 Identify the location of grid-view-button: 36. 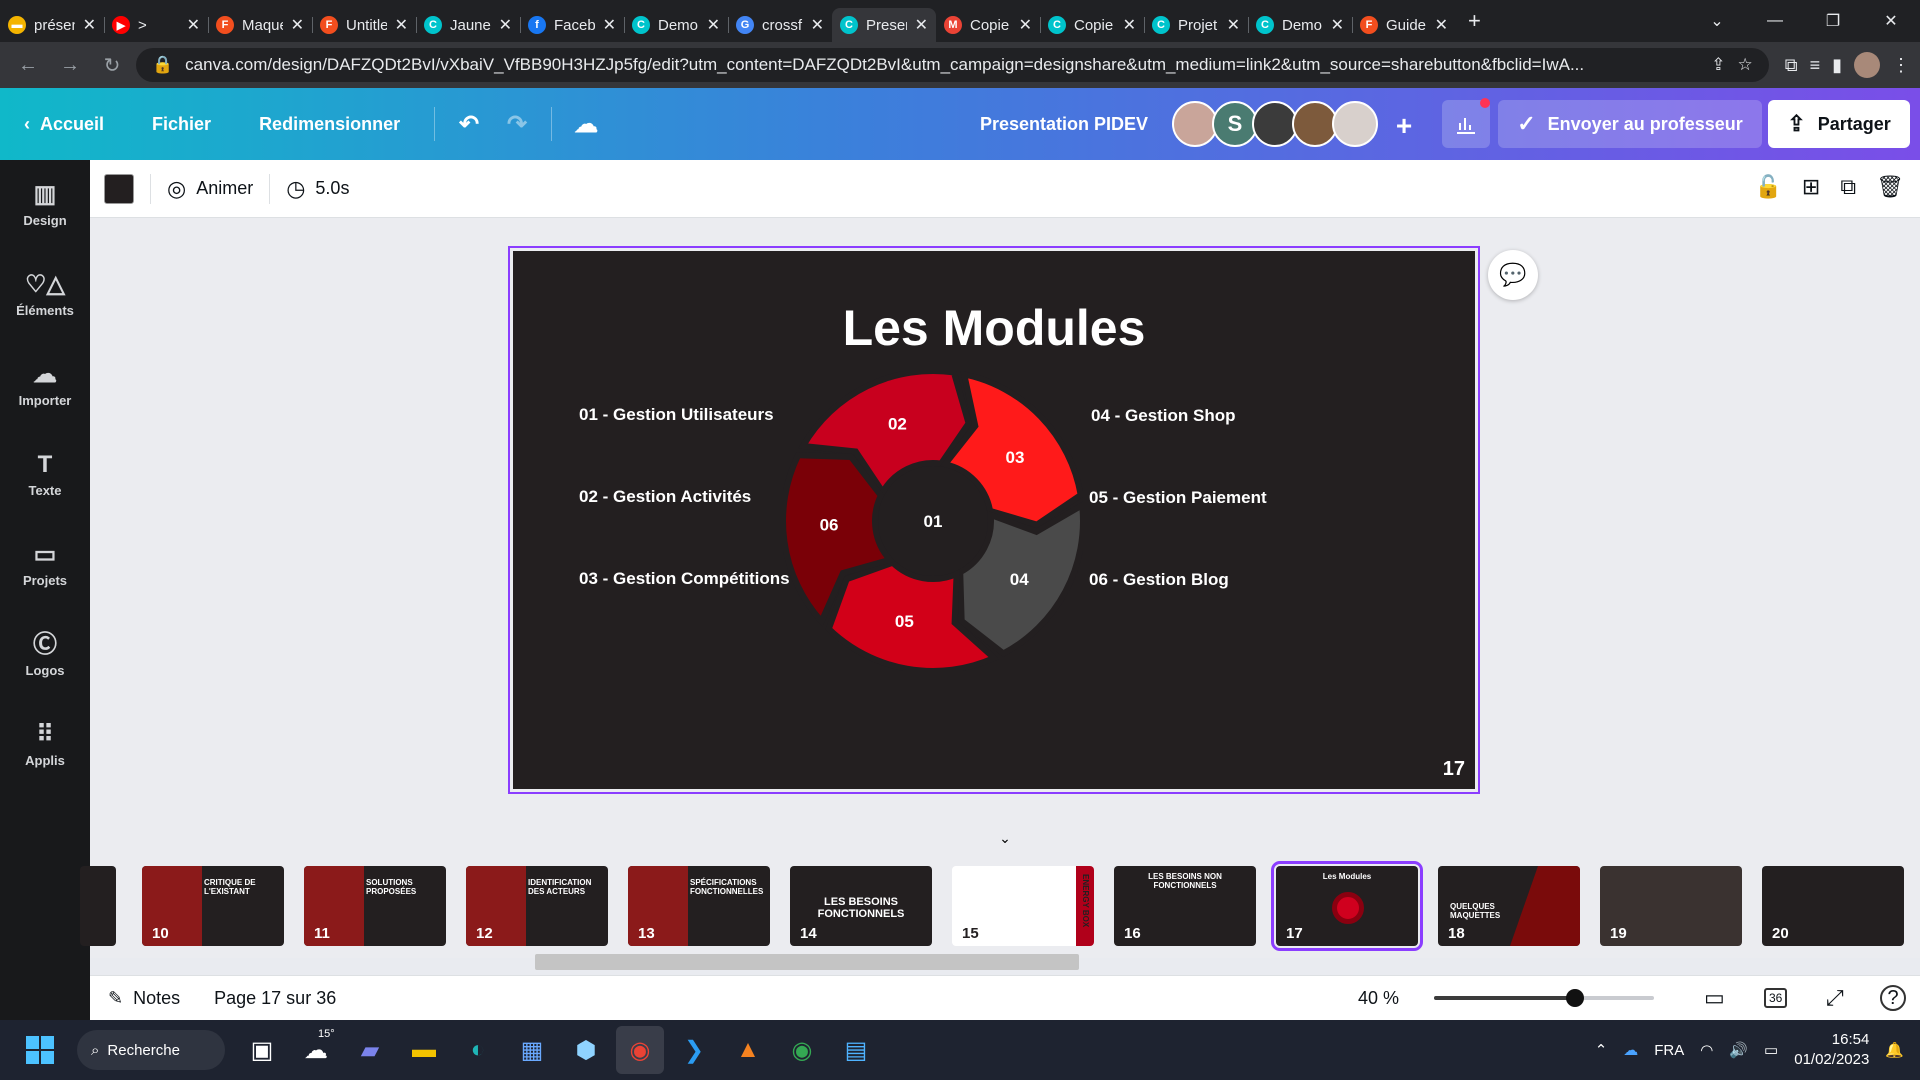
(1776, 998).